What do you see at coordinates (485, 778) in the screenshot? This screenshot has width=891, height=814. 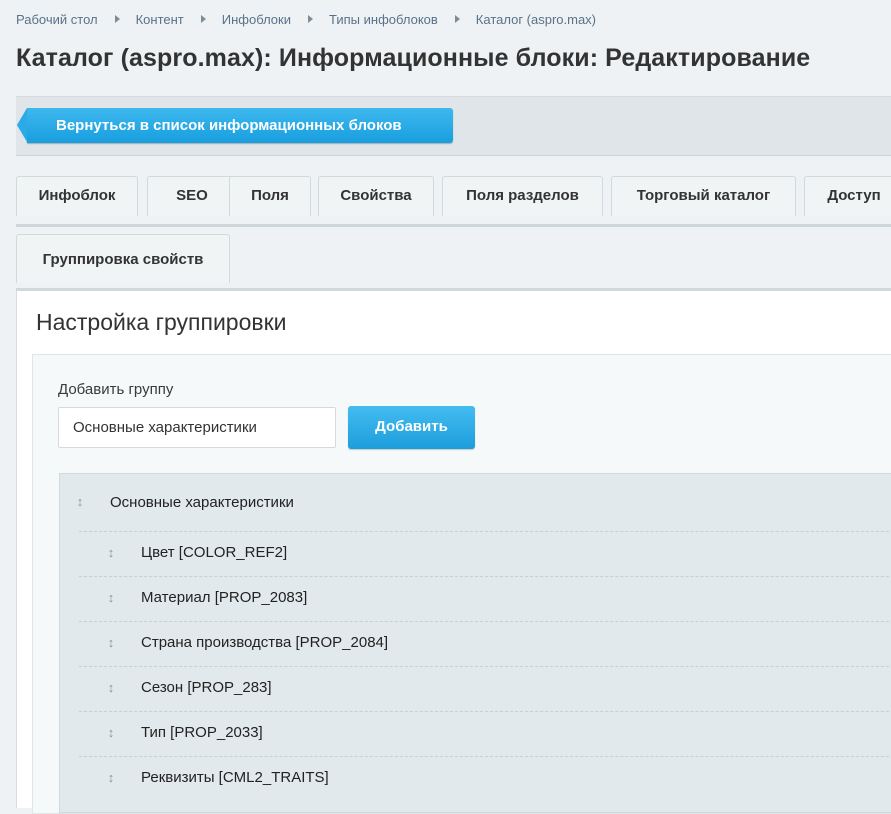 I see `property-item: ↕ Реквизиты [CML2_TRAITS]` at bounding box center [485, 778].